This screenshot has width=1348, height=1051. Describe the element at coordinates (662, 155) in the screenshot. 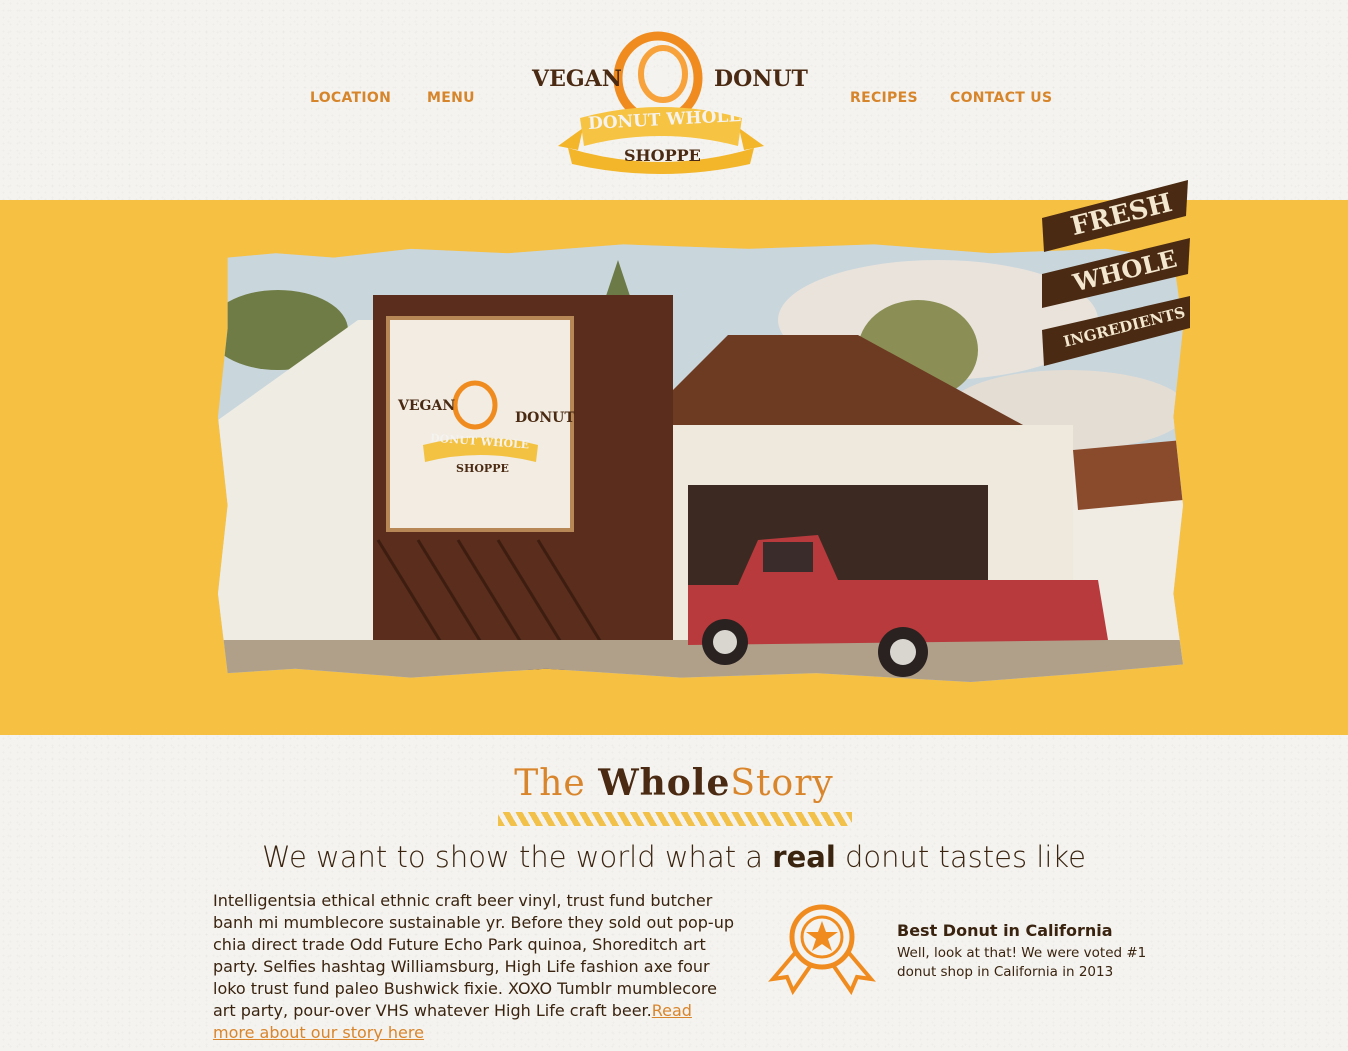

I see `logo-shoppe-text: SHOPPE` at that location.